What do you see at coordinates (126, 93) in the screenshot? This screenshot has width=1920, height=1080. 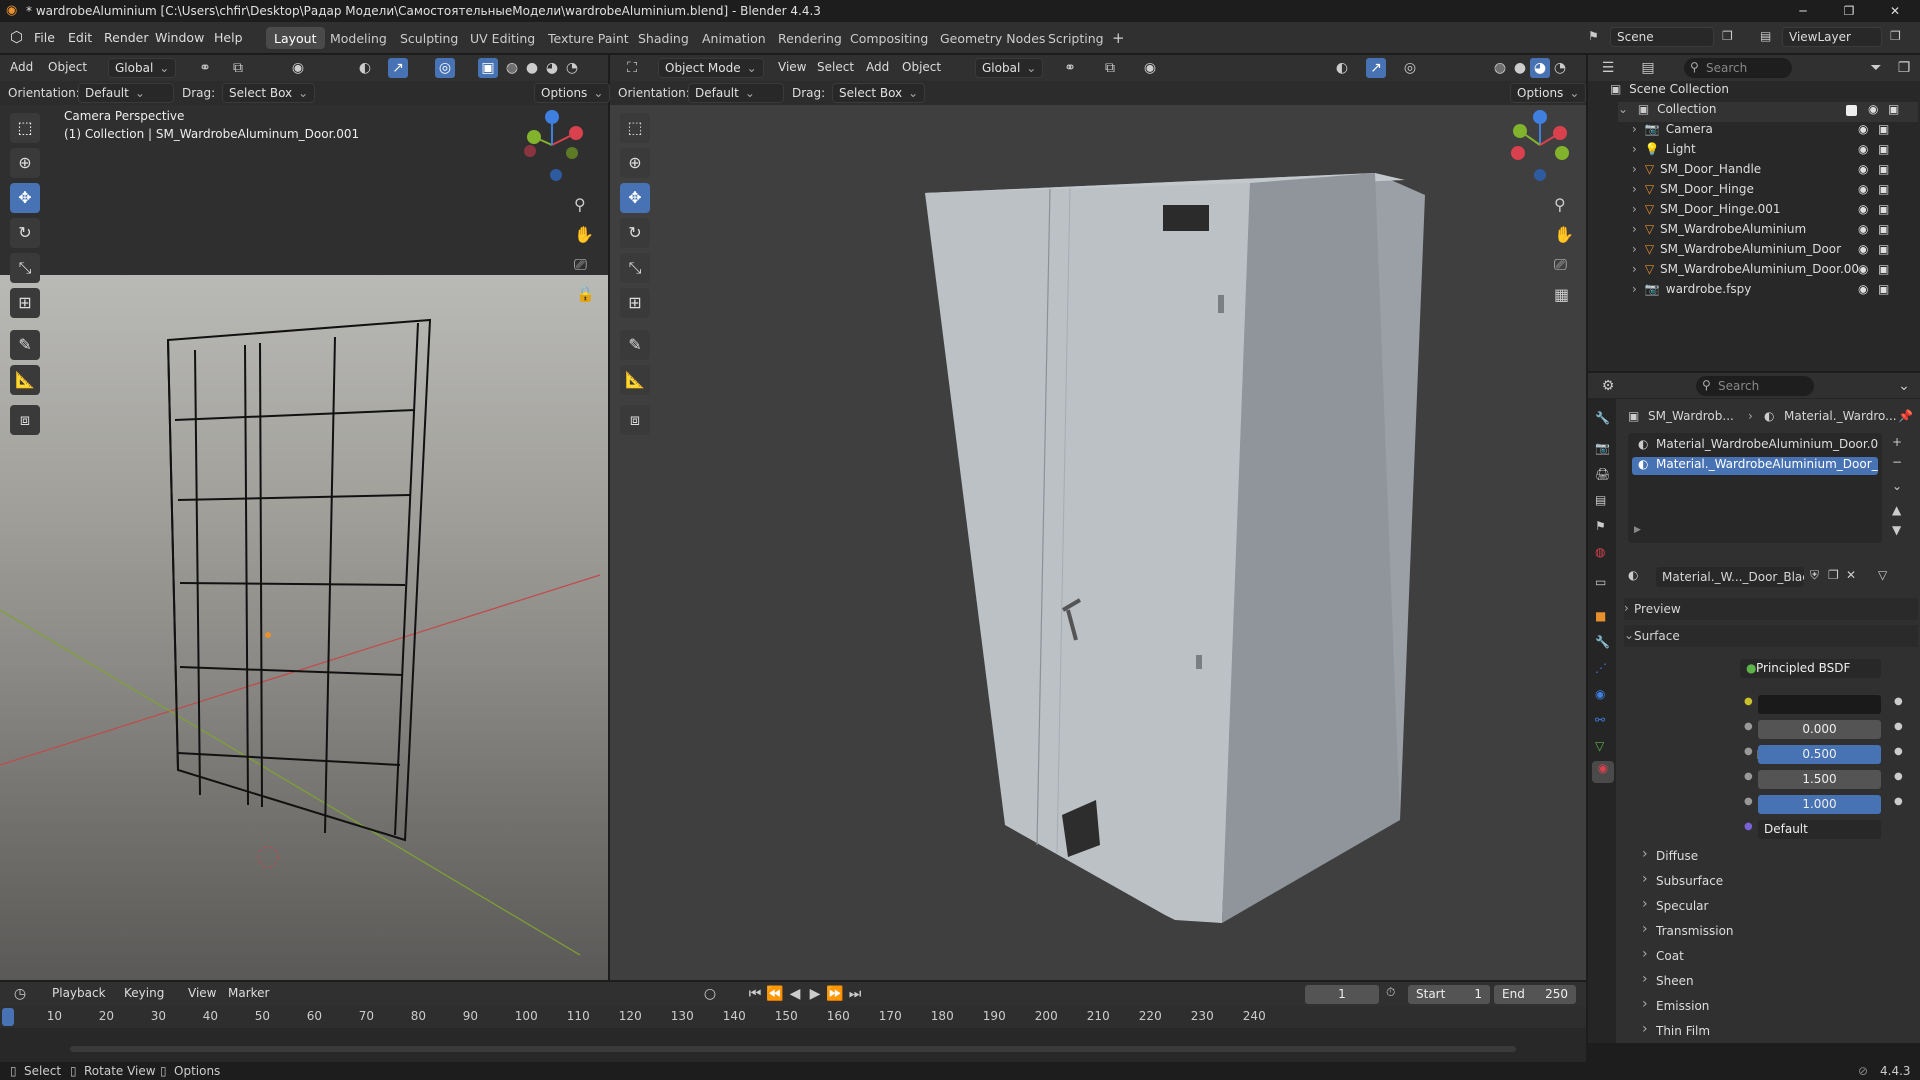 I see `left-orientation-dropdown: Default` at bounding box center [126, 93].